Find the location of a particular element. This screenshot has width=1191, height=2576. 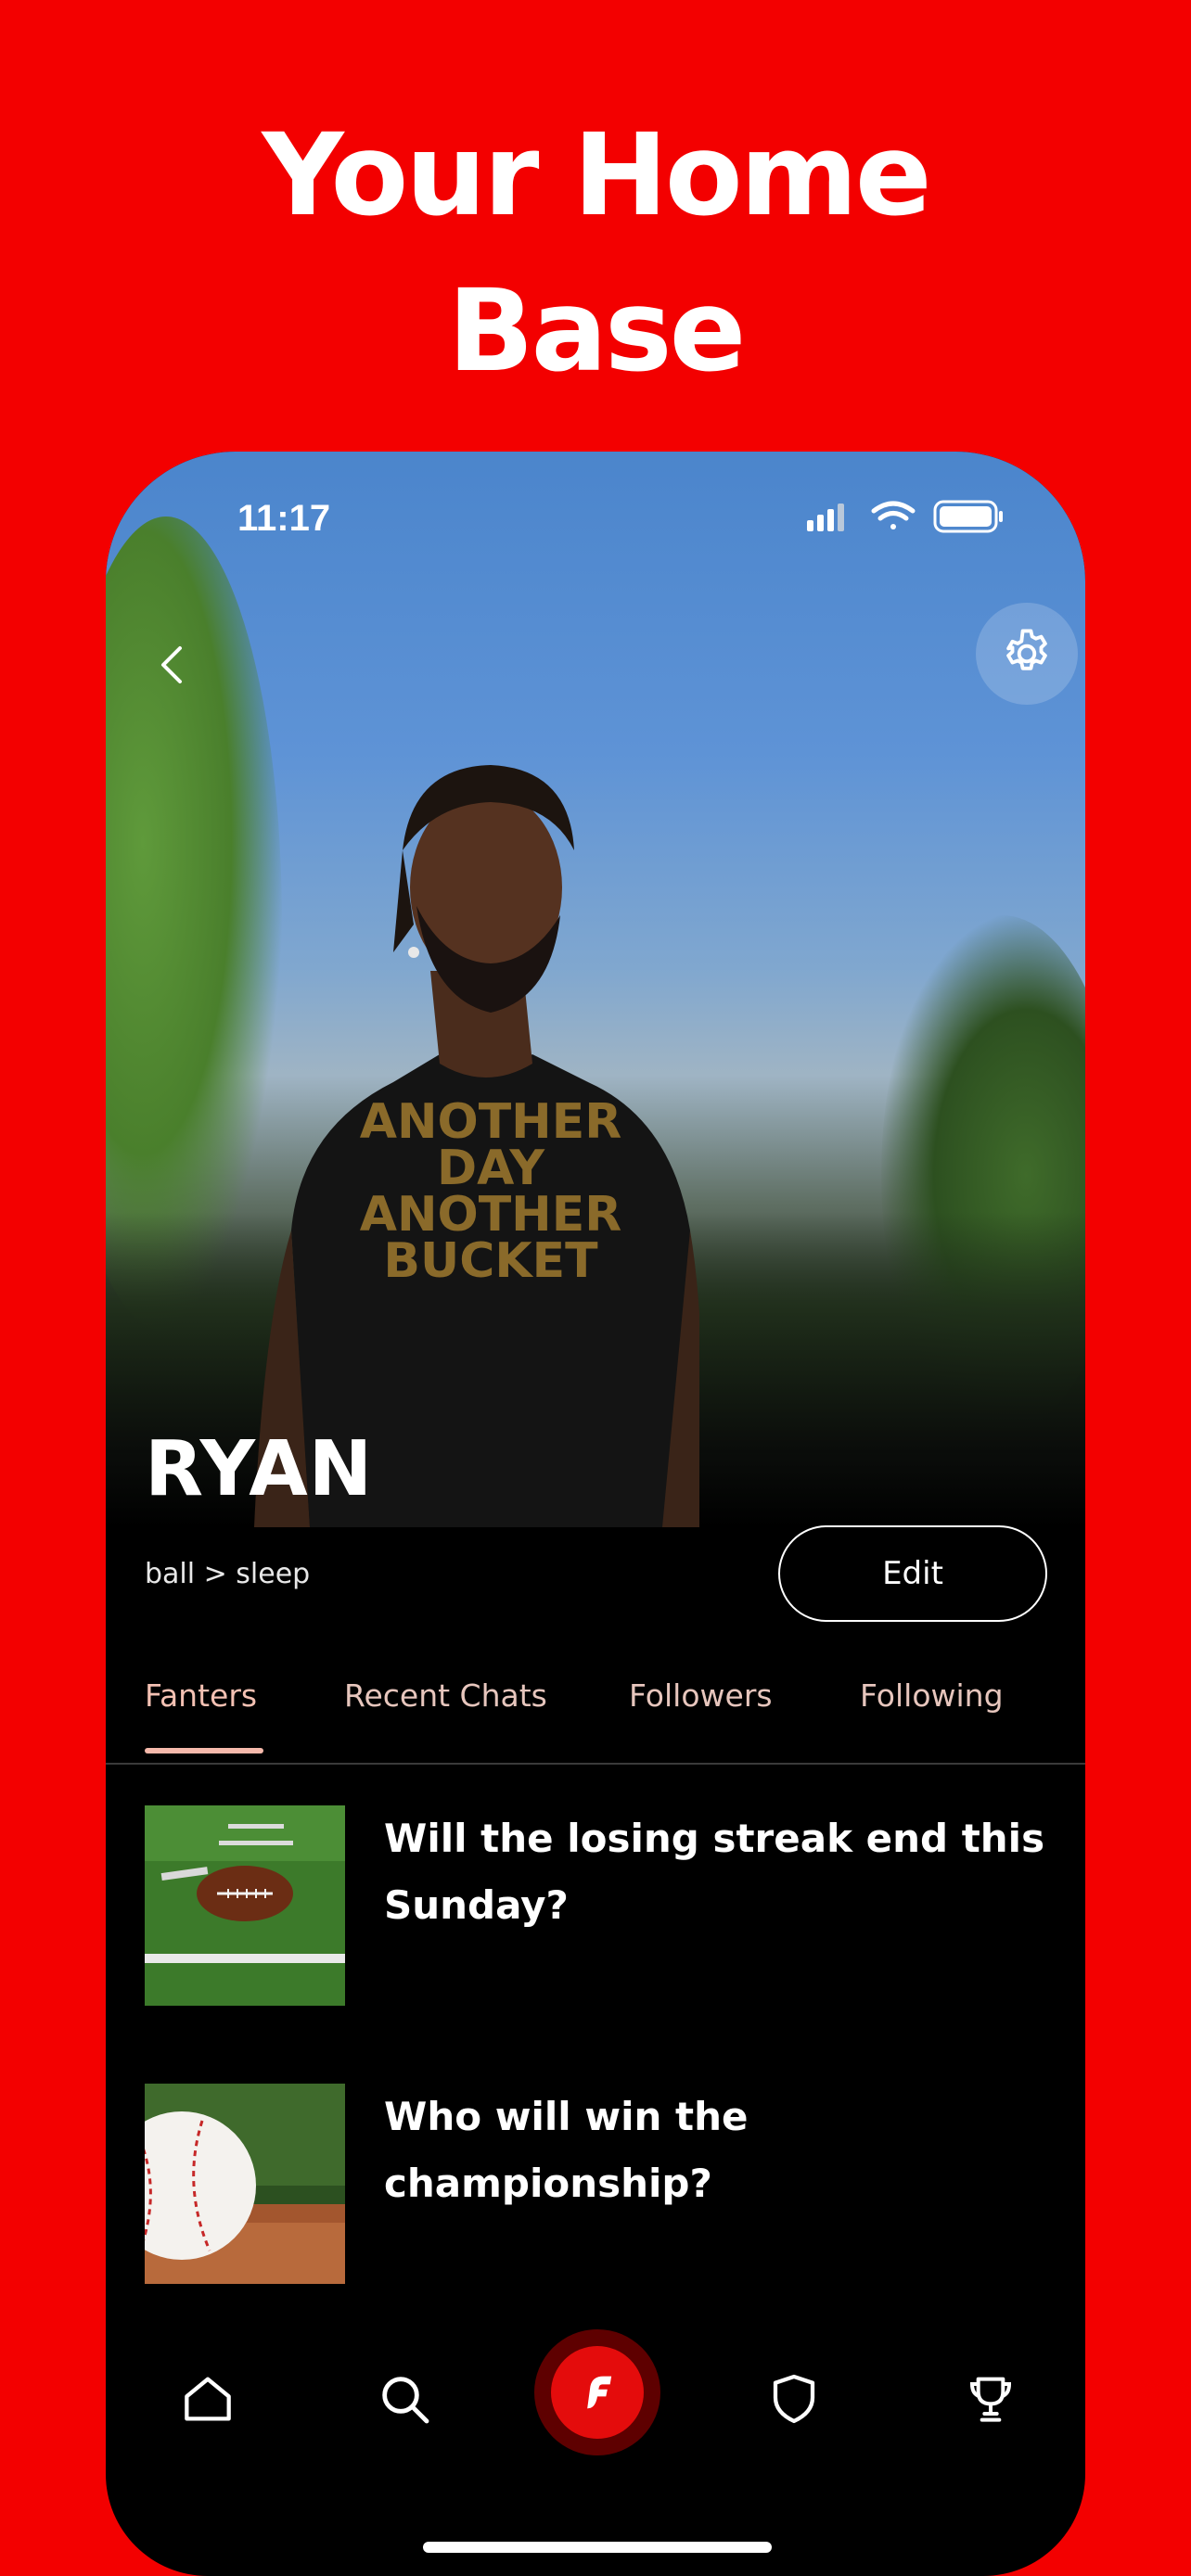

list-item: Who will win the championship? is located at coordinates (604, 2185).